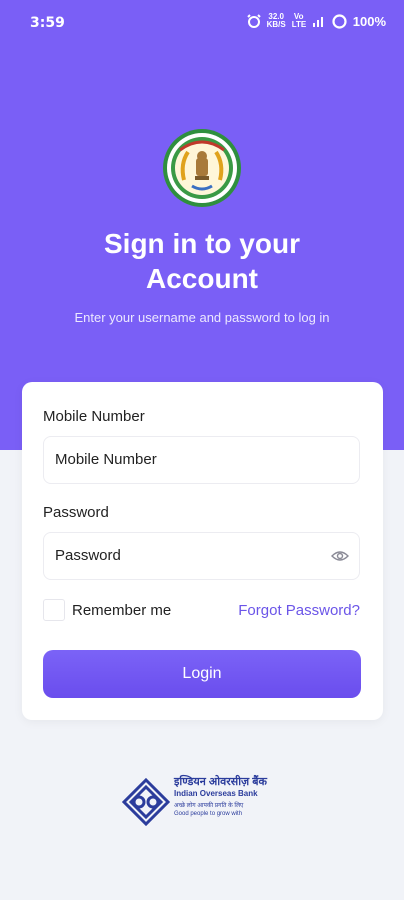 This screenshot has height=900, width=404. I want to click on eye-icon, so click(340, 556).